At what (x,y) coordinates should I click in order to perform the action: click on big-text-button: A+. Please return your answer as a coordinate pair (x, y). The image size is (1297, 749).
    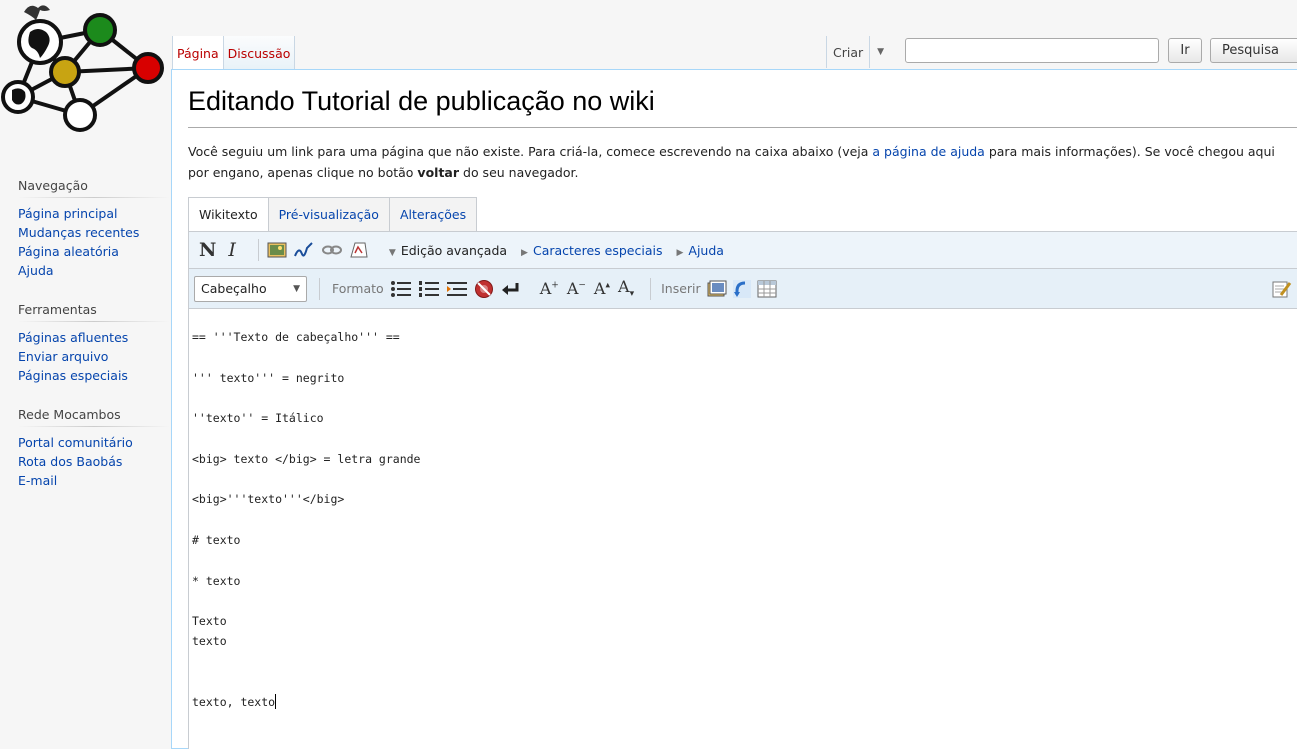
    Looking at the image, I should click on (549, 288).